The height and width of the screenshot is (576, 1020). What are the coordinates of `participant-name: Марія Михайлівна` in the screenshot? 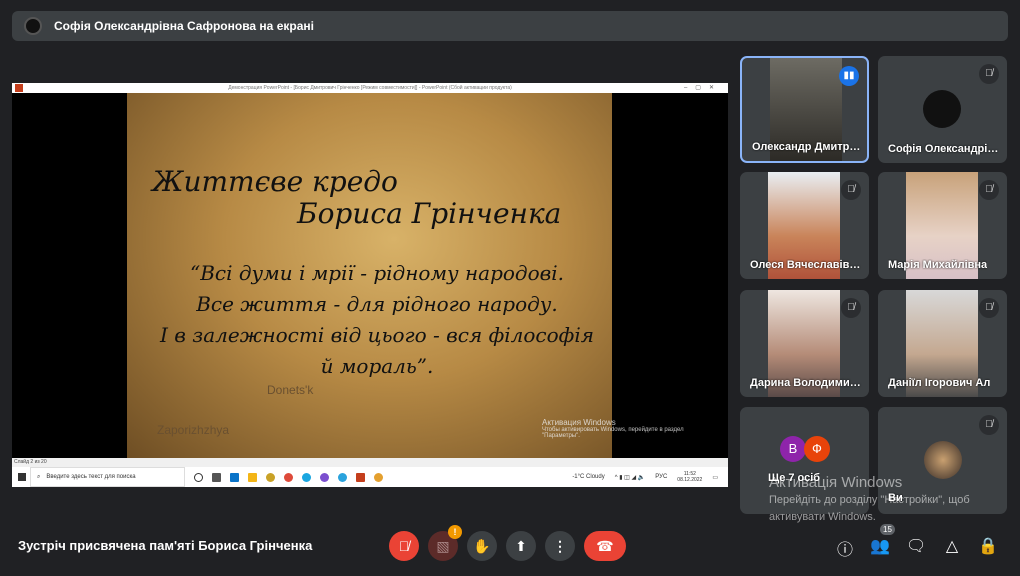 It's located at (938, 265).